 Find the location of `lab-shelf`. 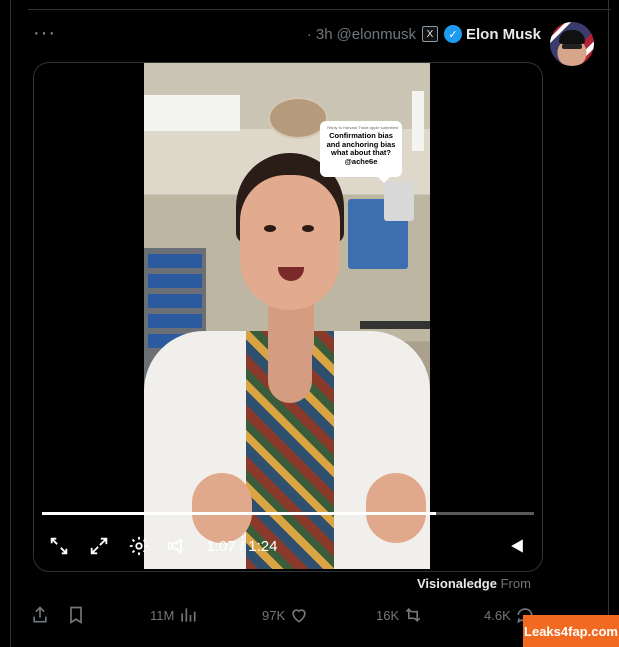

lab-shelf is located at coordinates (395, 325).